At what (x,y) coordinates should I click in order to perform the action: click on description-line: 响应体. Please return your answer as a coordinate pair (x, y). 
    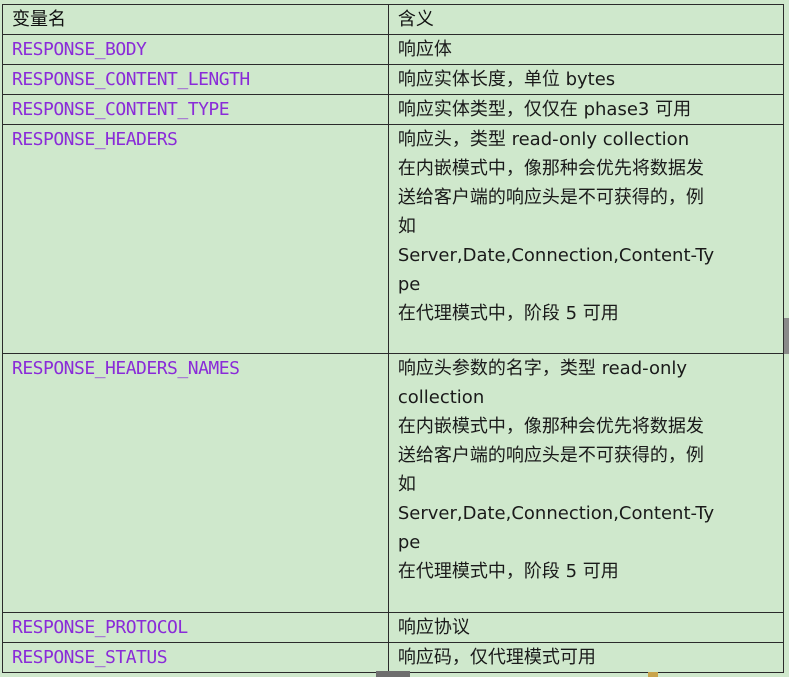
    Looking at the image, I should click on (424, 49).